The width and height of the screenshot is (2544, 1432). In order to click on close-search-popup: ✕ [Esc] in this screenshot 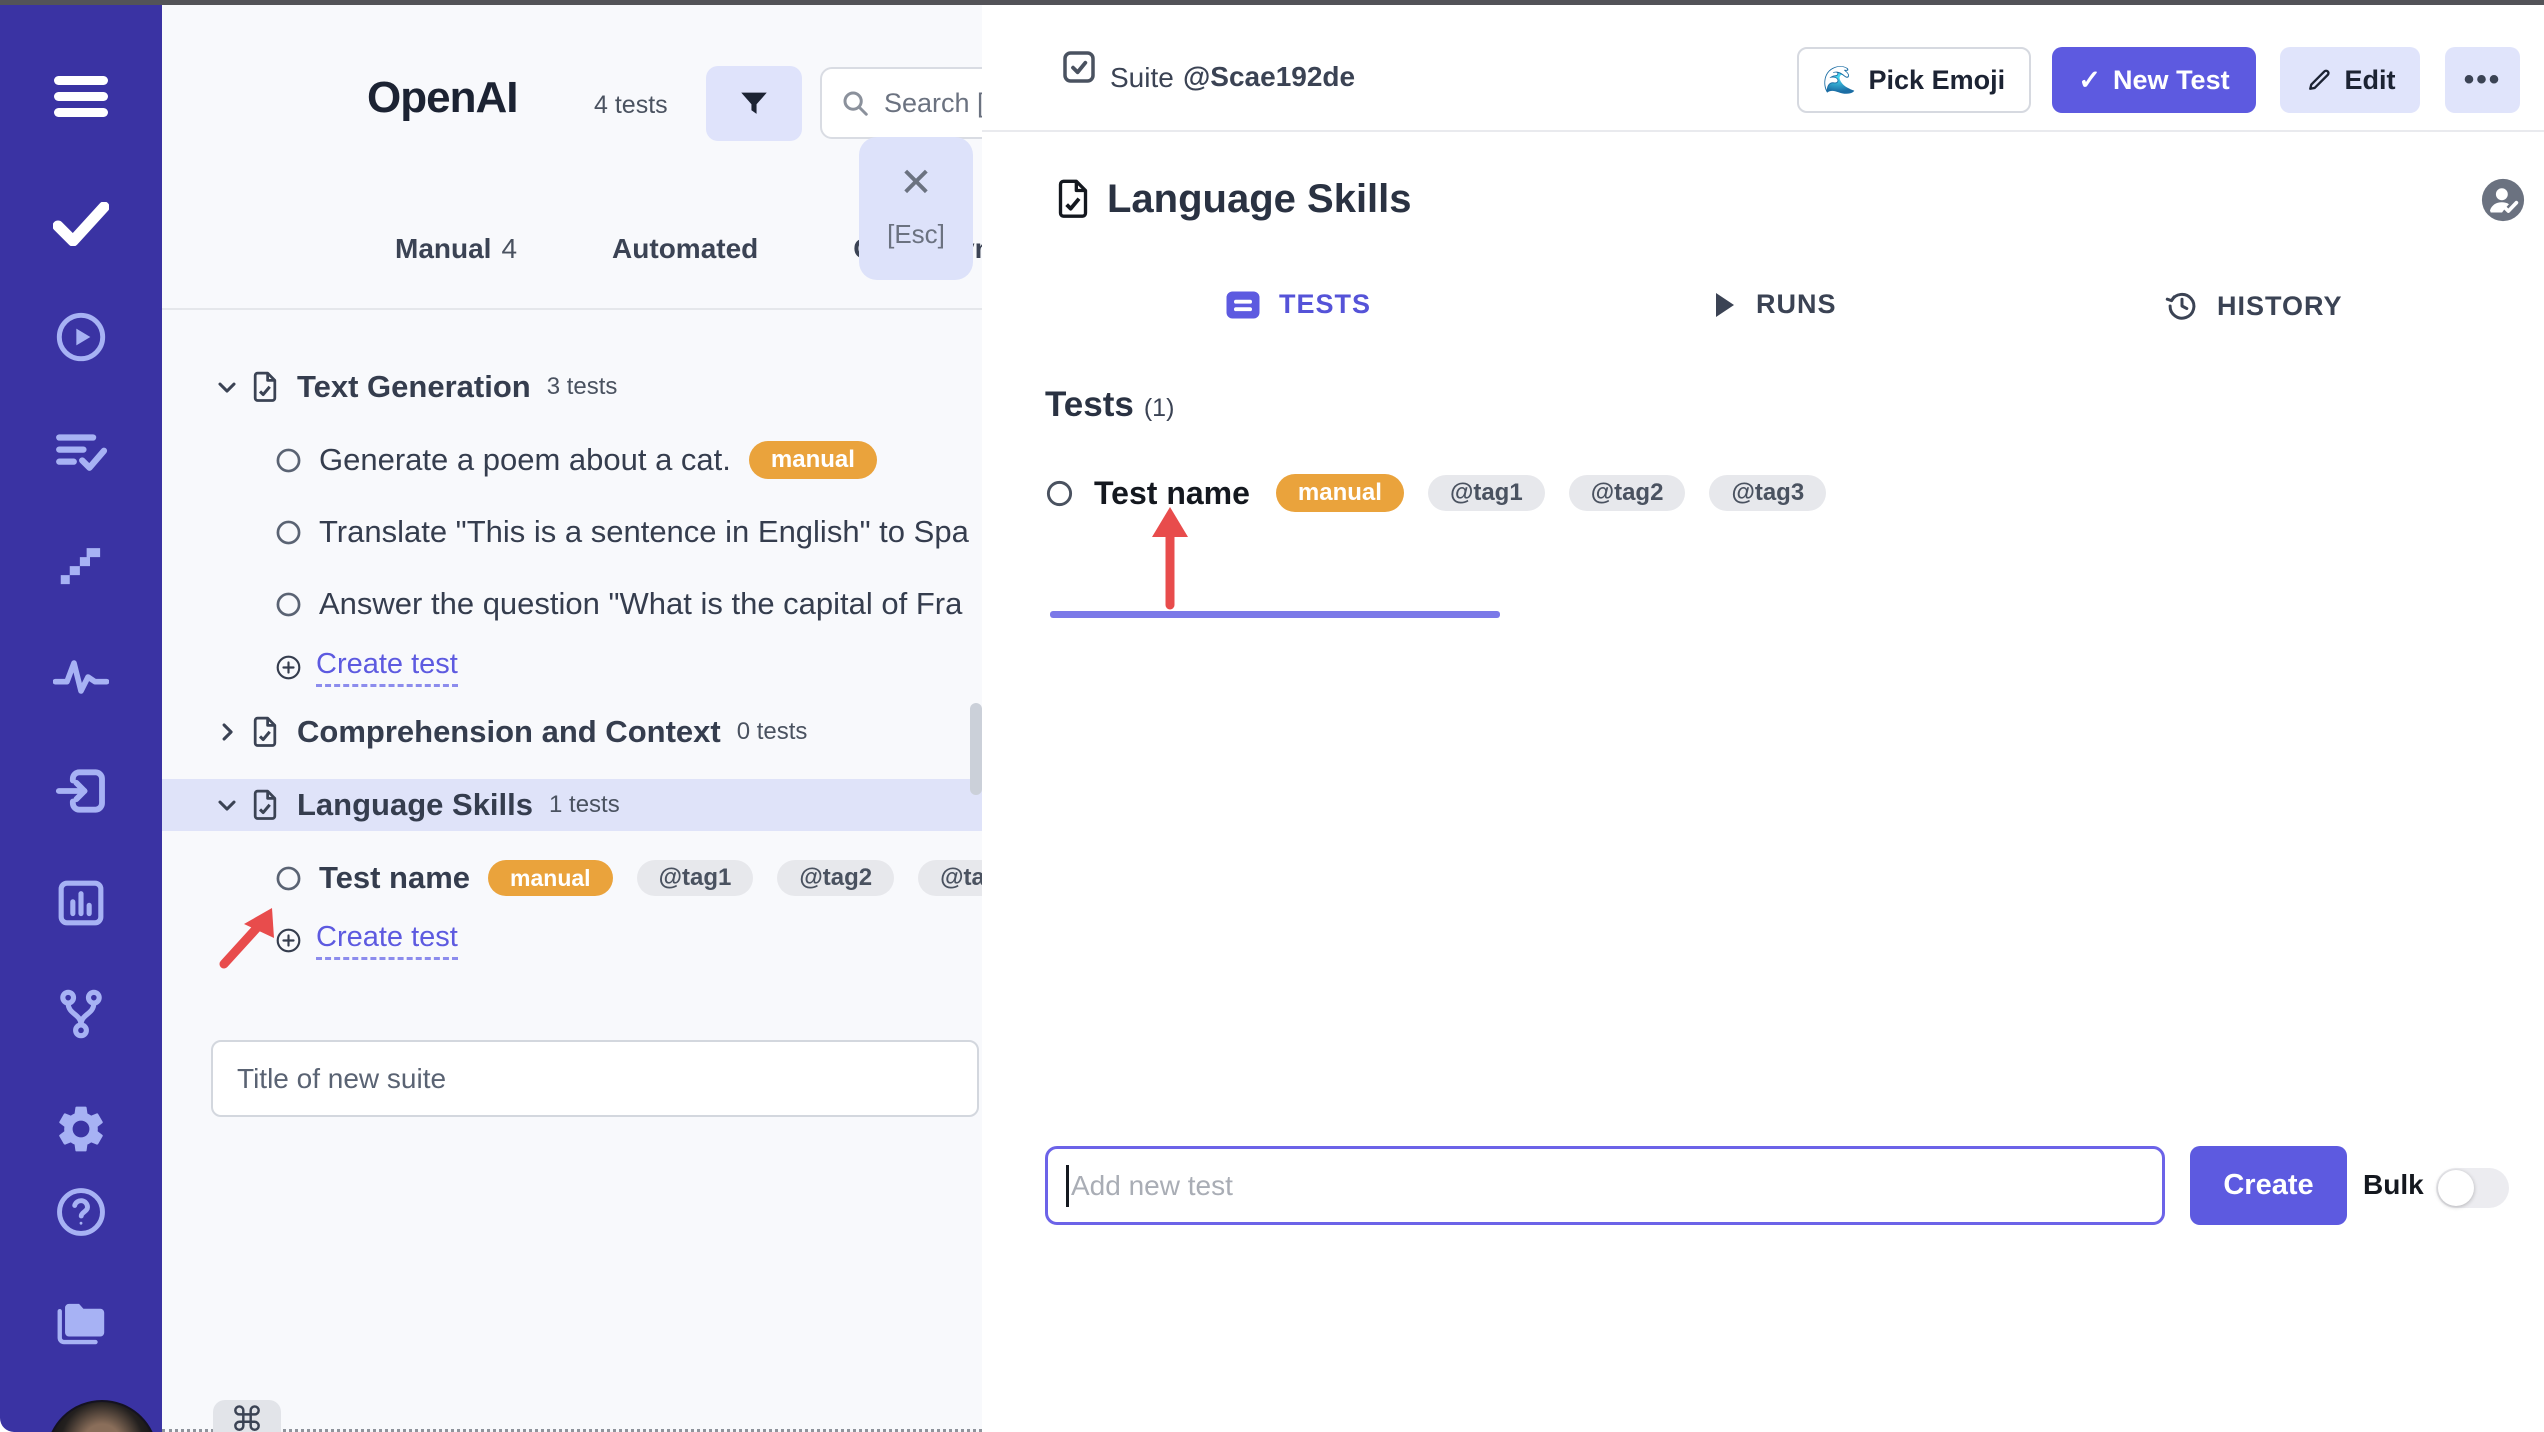, I will do `click(916, 208)`.